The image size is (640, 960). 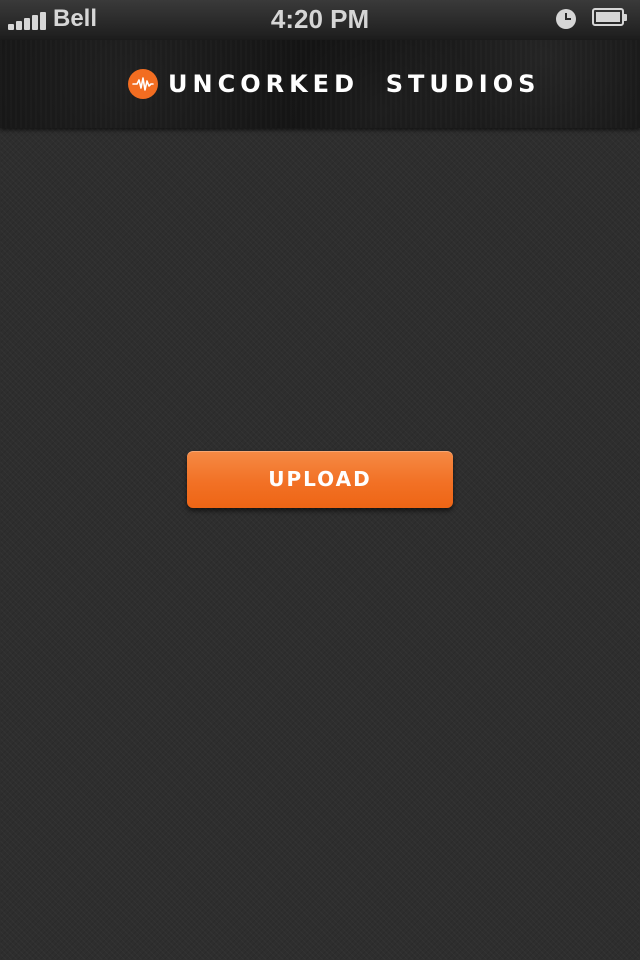 I want to click on app-header: UNCORKED STUDIOS, so click(x=320, y=84).